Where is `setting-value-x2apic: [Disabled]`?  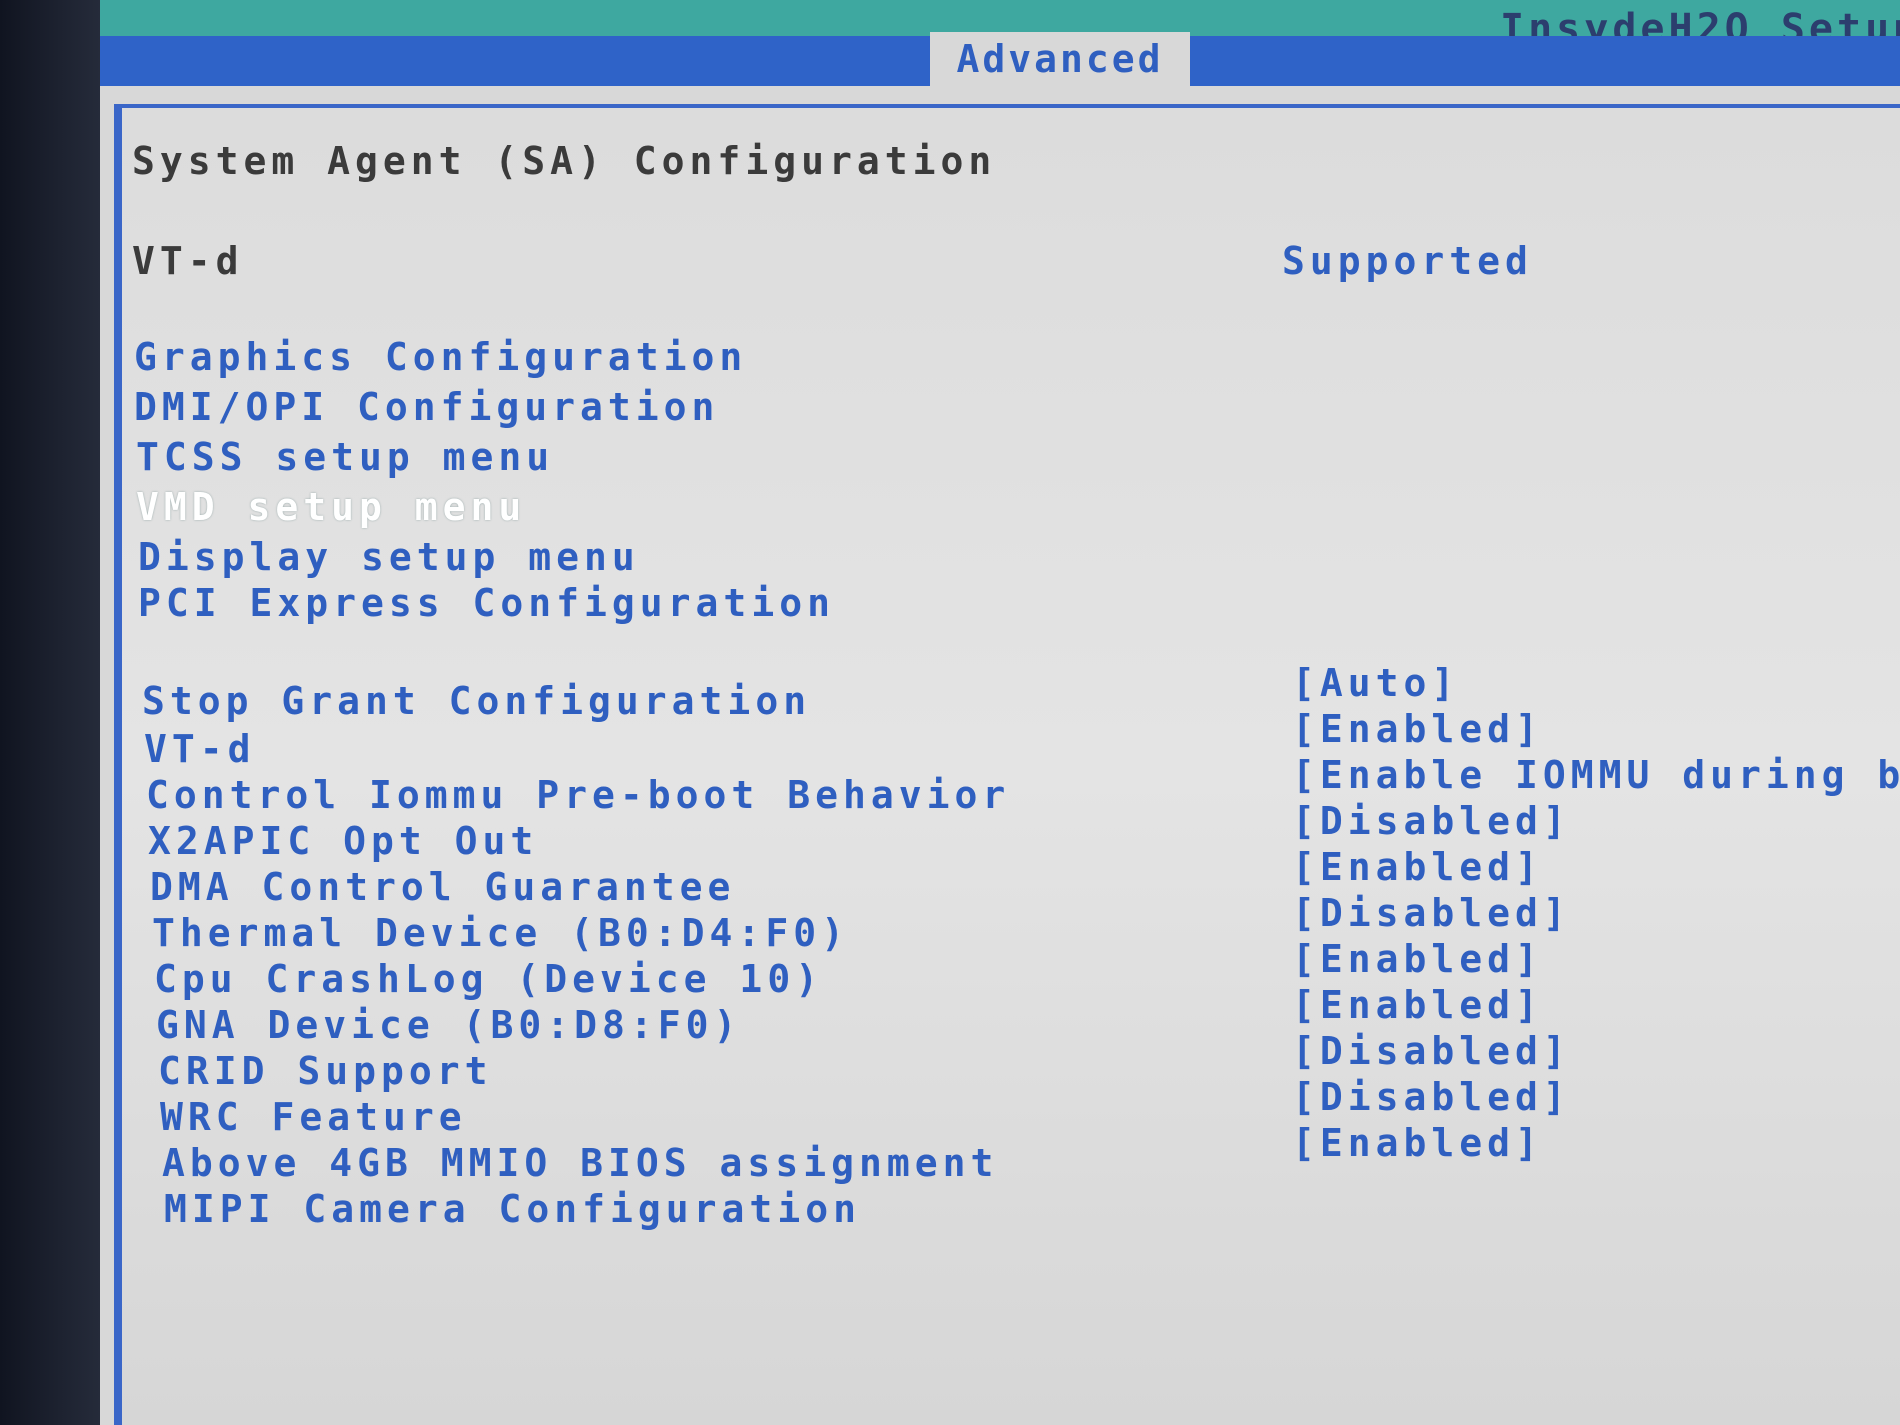
setting-value-x2apic: [Disabled] is located at coordinates (1431, 821).